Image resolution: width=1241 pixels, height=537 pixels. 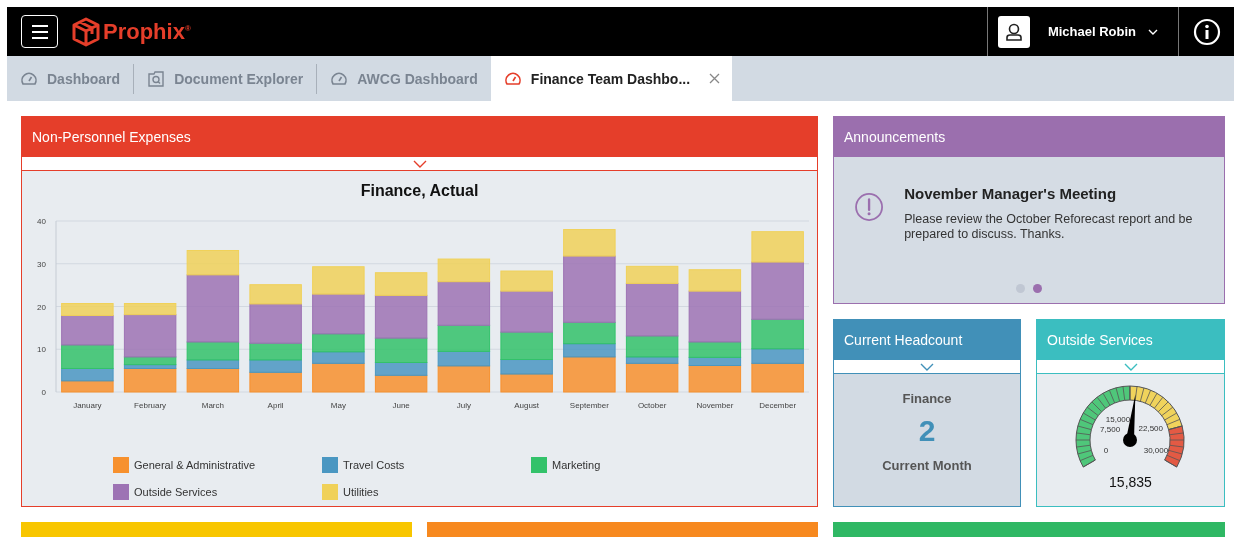 What do you see at coordinates (527, 405) in the screenshot?
I see `axis-category-label: August` at bounding box center [527, 405].